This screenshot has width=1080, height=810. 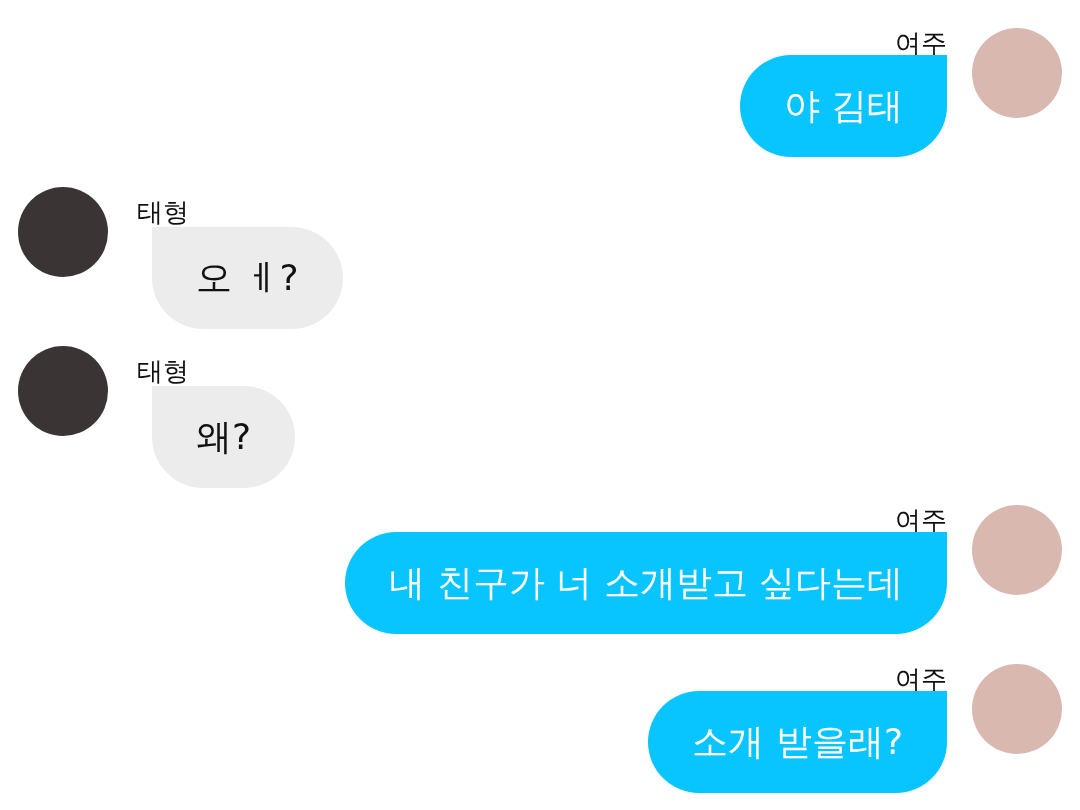 I want to click on message-bubble: 왜?, so click(x=224, y=437).